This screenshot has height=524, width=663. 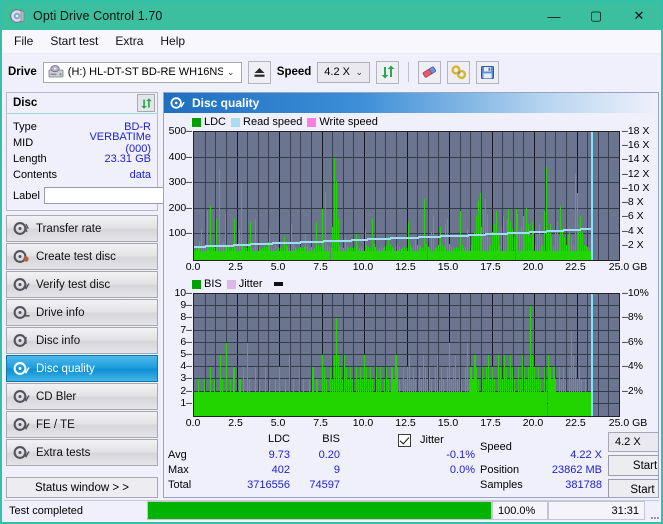 What do you see at coordinates (82, 256) in the screenshot?
I see `sidebar-item-create-test-disc: Create test disc` at bounding box center [82, 256].